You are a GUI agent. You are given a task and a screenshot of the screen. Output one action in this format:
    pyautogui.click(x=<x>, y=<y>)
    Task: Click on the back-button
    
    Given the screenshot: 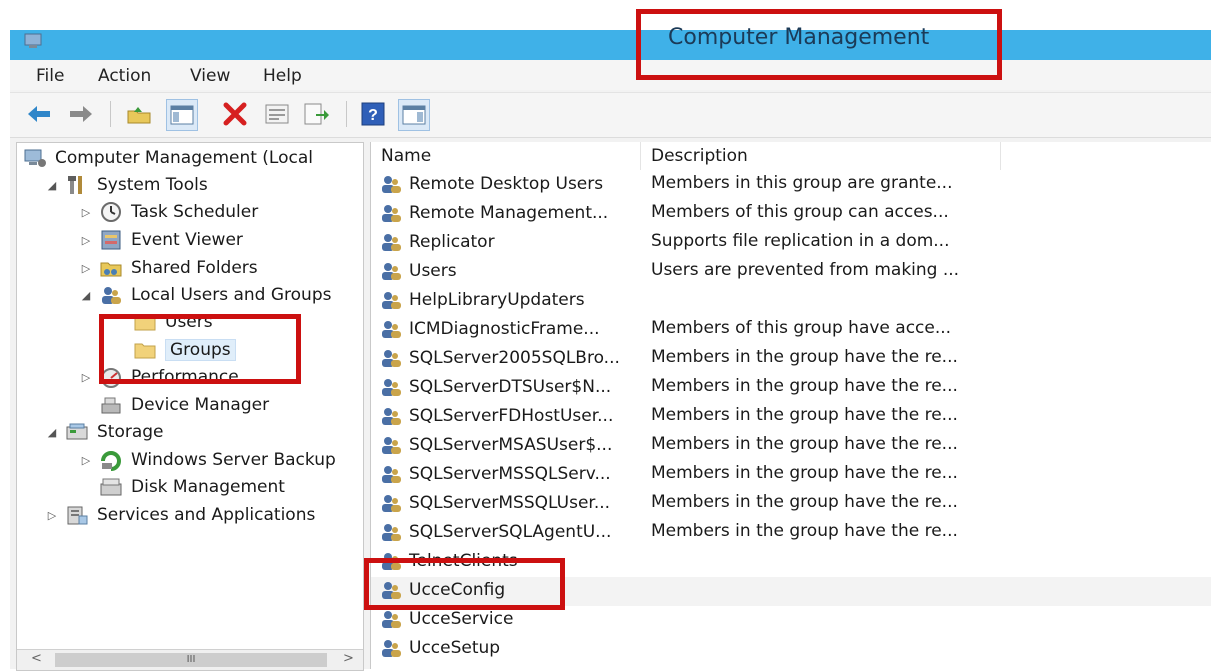 What is the action you would take?
    pyautogui.click(x=39, y=114)
    